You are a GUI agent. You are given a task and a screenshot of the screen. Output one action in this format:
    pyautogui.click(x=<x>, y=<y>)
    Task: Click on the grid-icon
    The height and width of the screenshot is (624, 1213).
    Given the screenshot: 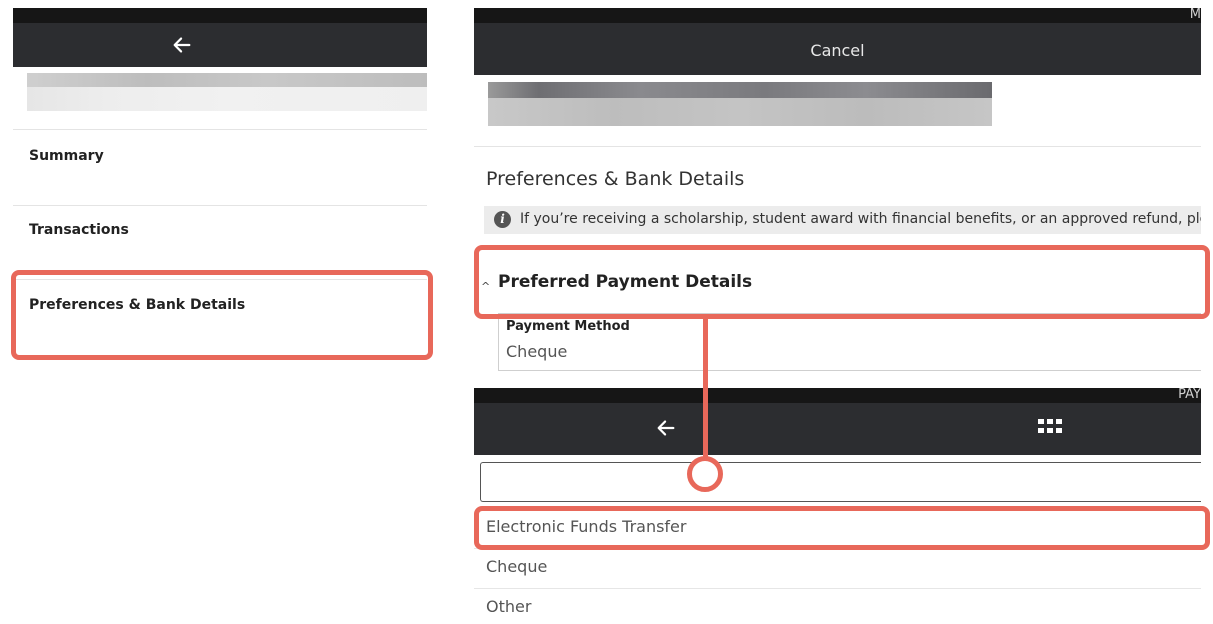 What is the action you would take?
    pyautogui.click(x=1050, y=428)
    